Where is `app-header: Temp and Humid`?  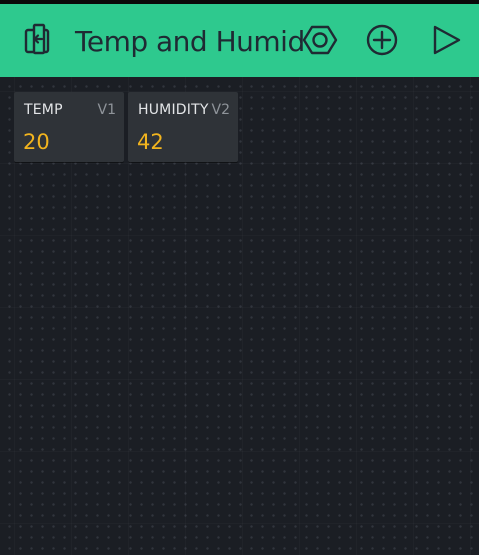
app-header: Temp and Humid is located at coordinates (239, 40).